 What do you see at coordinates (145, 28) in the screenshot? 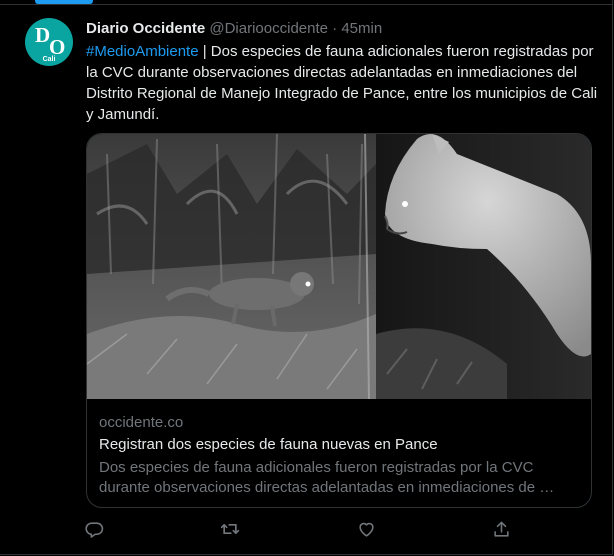
I see `author-name: Diario Occidente` at bounding box center [145, 28].